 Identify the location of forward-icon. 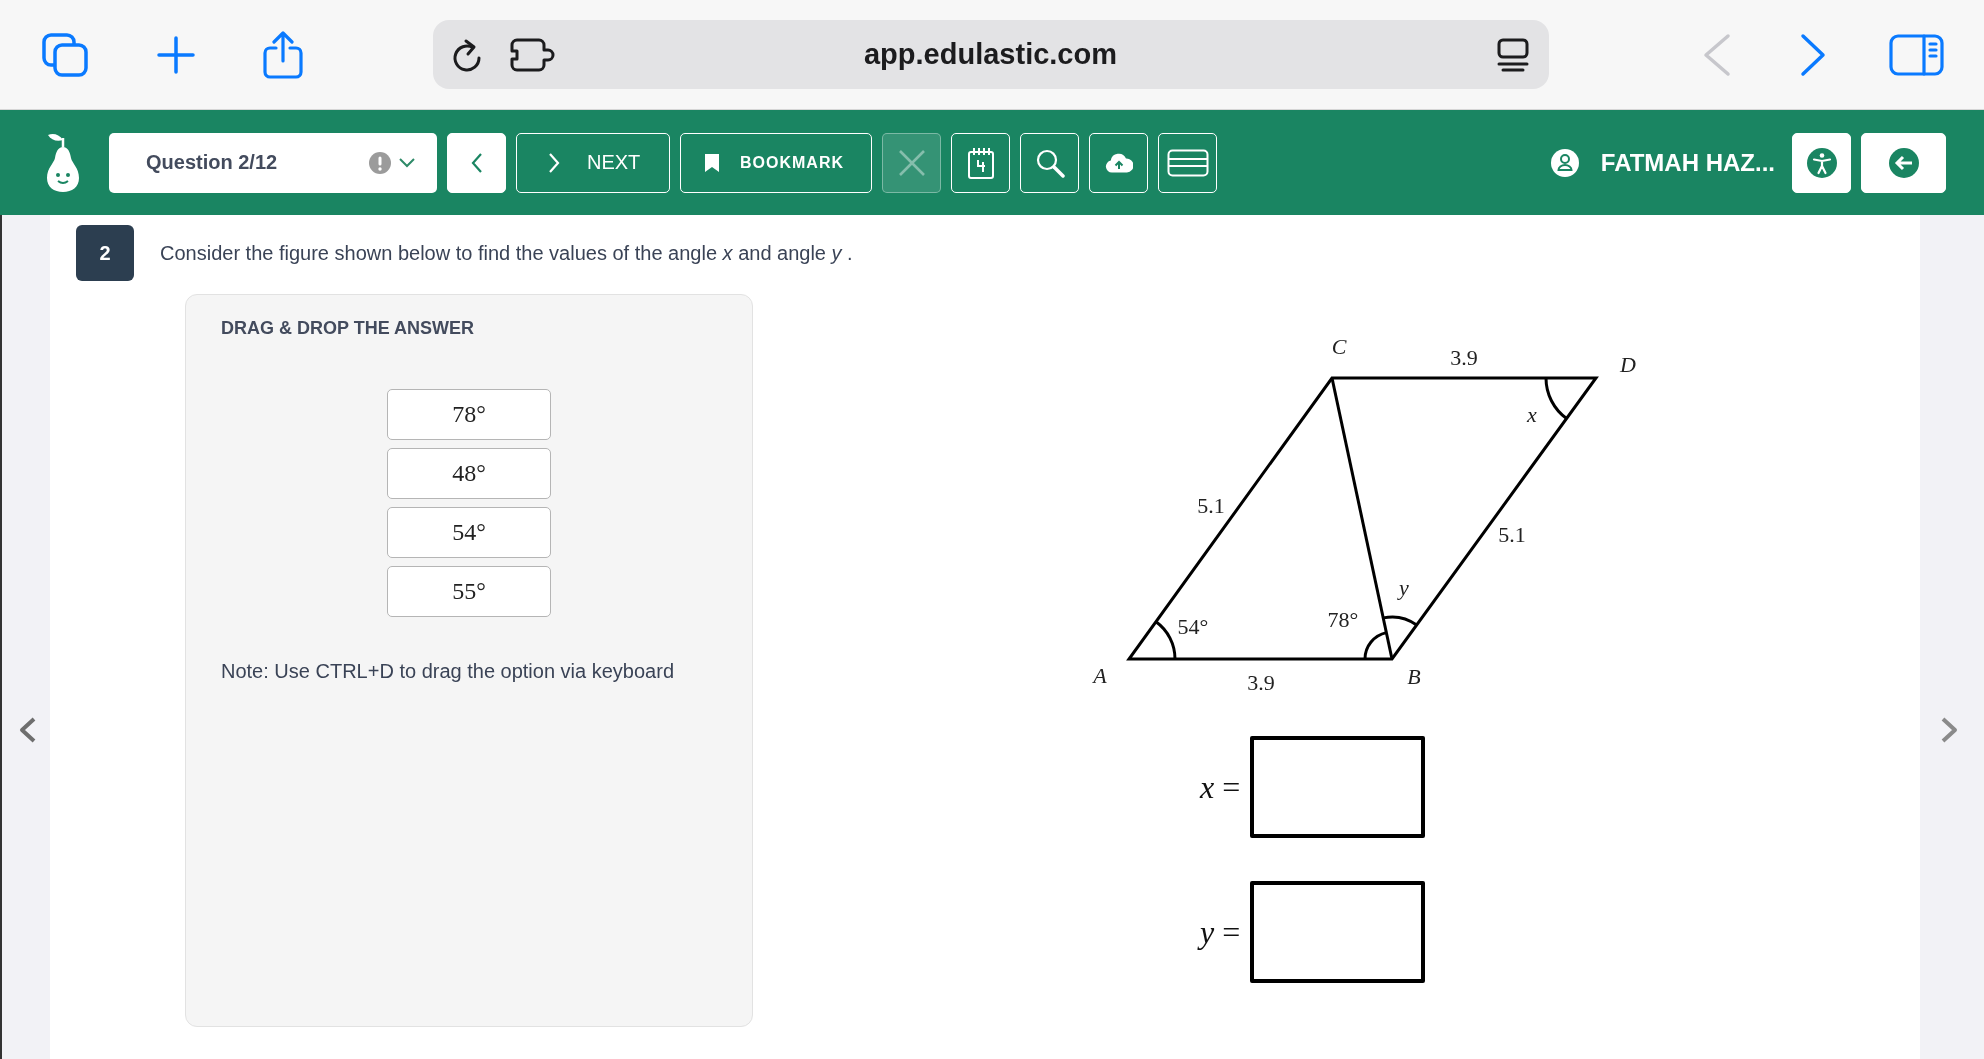
(1813, 54).